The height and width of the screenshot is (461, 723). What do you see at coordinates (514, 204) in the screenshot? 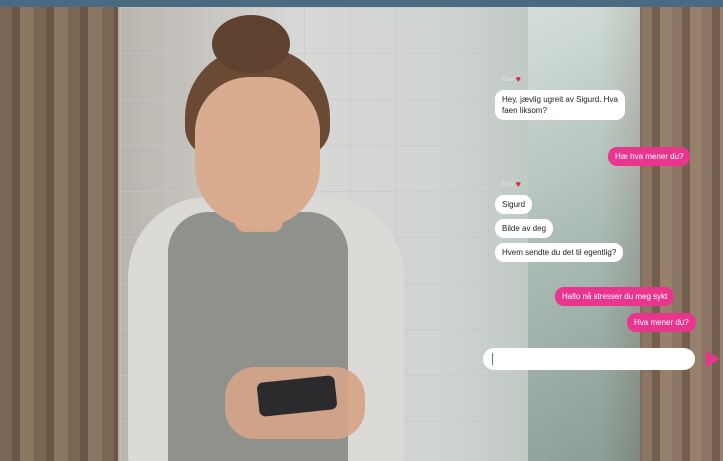
I see `message-received: Sigurd` at bounding box center [514, 204].